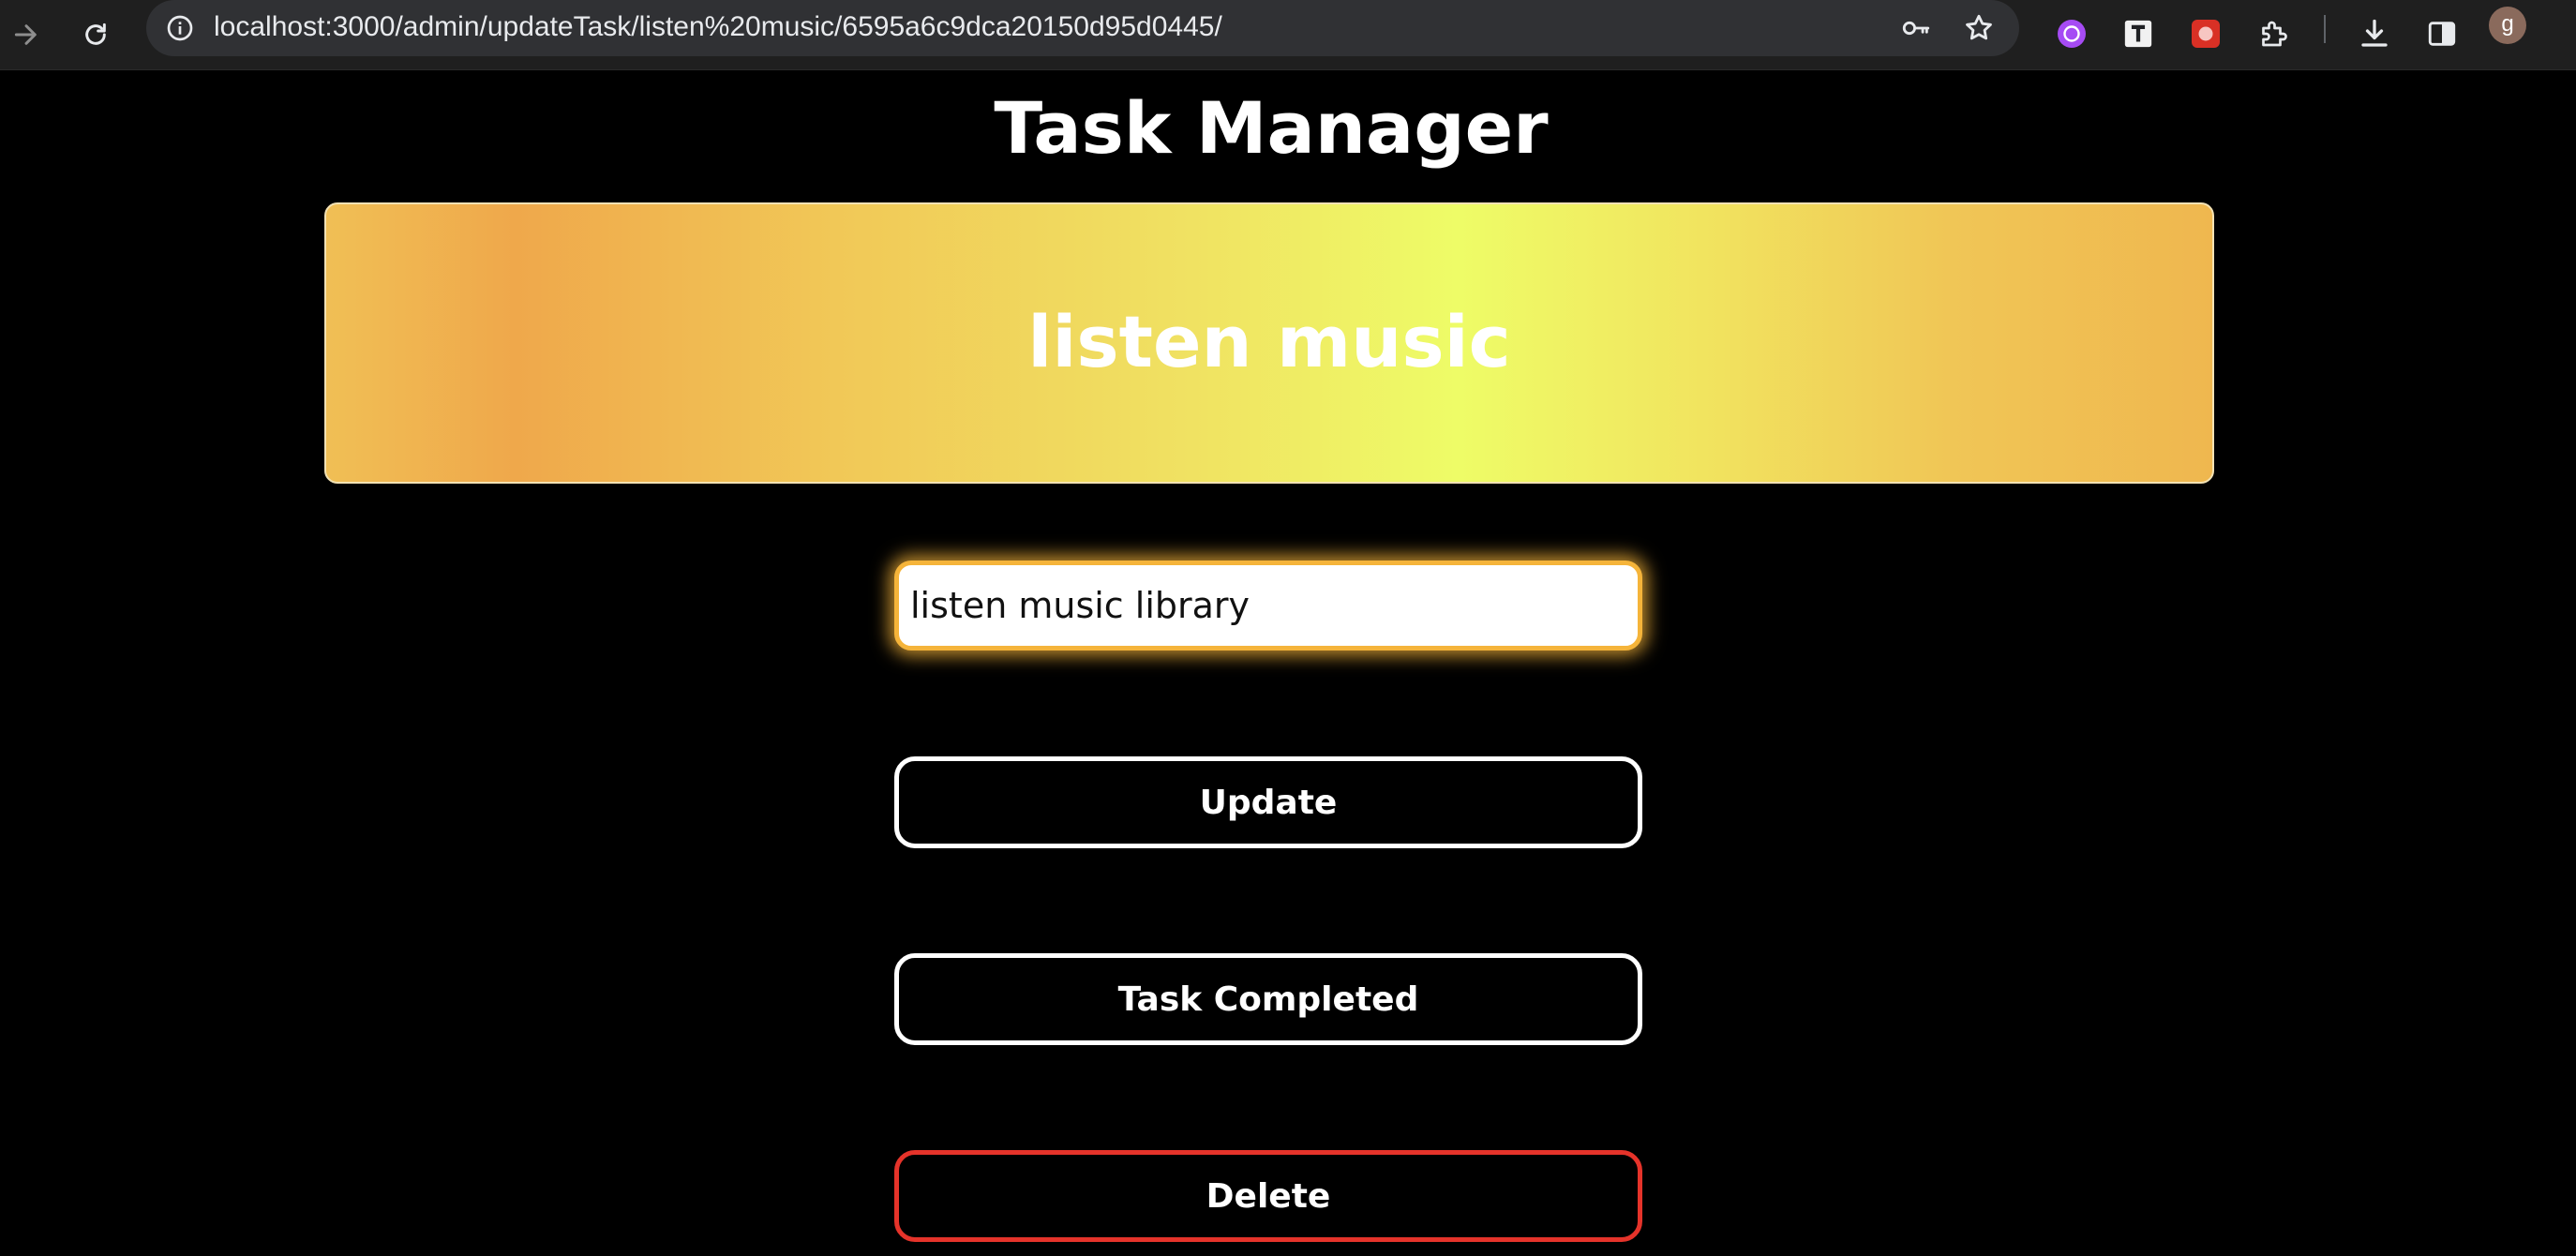 The image size is (2576, 1256). I want to click on arrow-right-icon, so click(26, 35).